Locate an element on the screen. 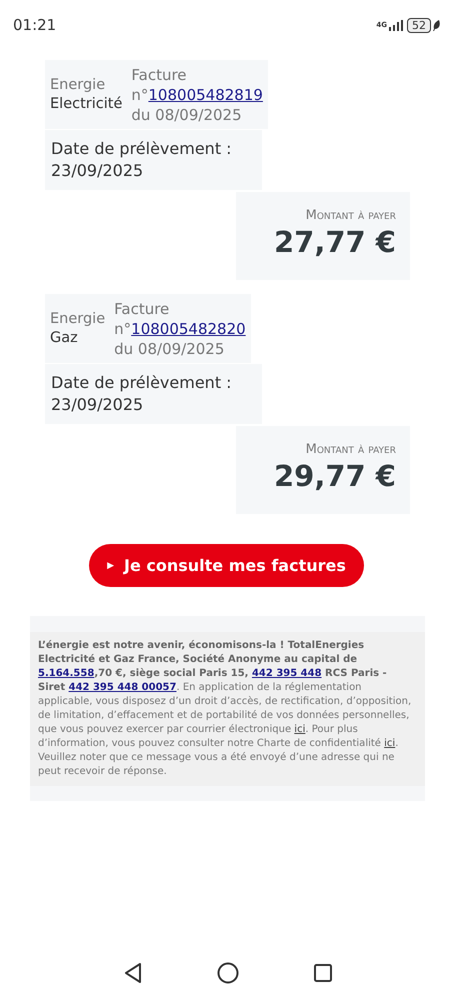 This screenshot has height=1000, width=455. invoice-link: 108005482820 is located at coordinates (188, 329).